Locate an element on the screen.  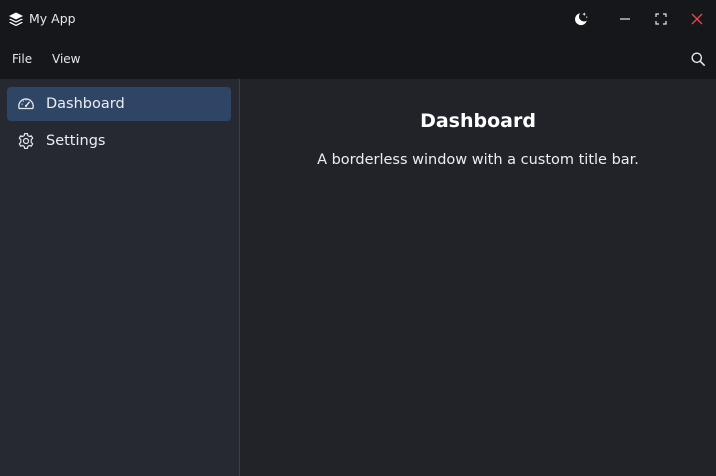
sidebar-item-label: Settings is located at coordinates (76, 141).